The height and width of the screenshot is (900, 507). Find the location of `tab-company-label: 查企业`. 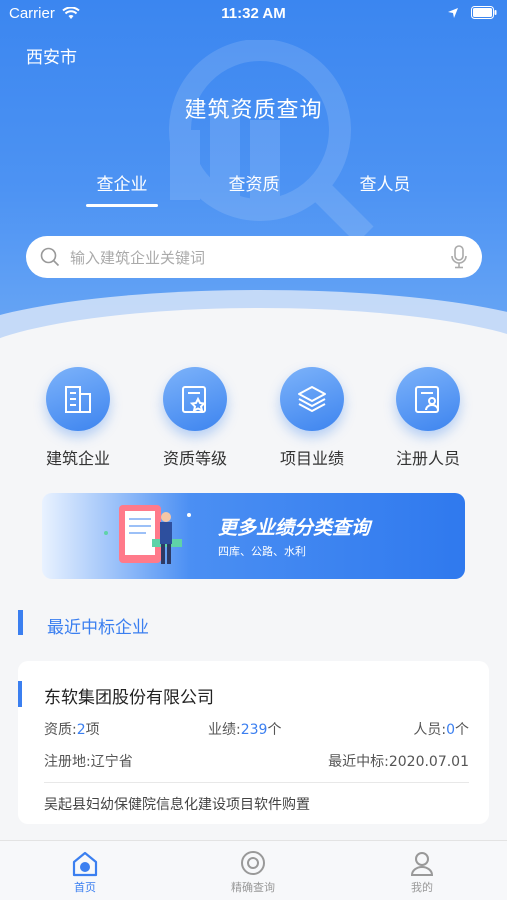

tab-company-label: 查企业 is located at coordinates (122, 185).